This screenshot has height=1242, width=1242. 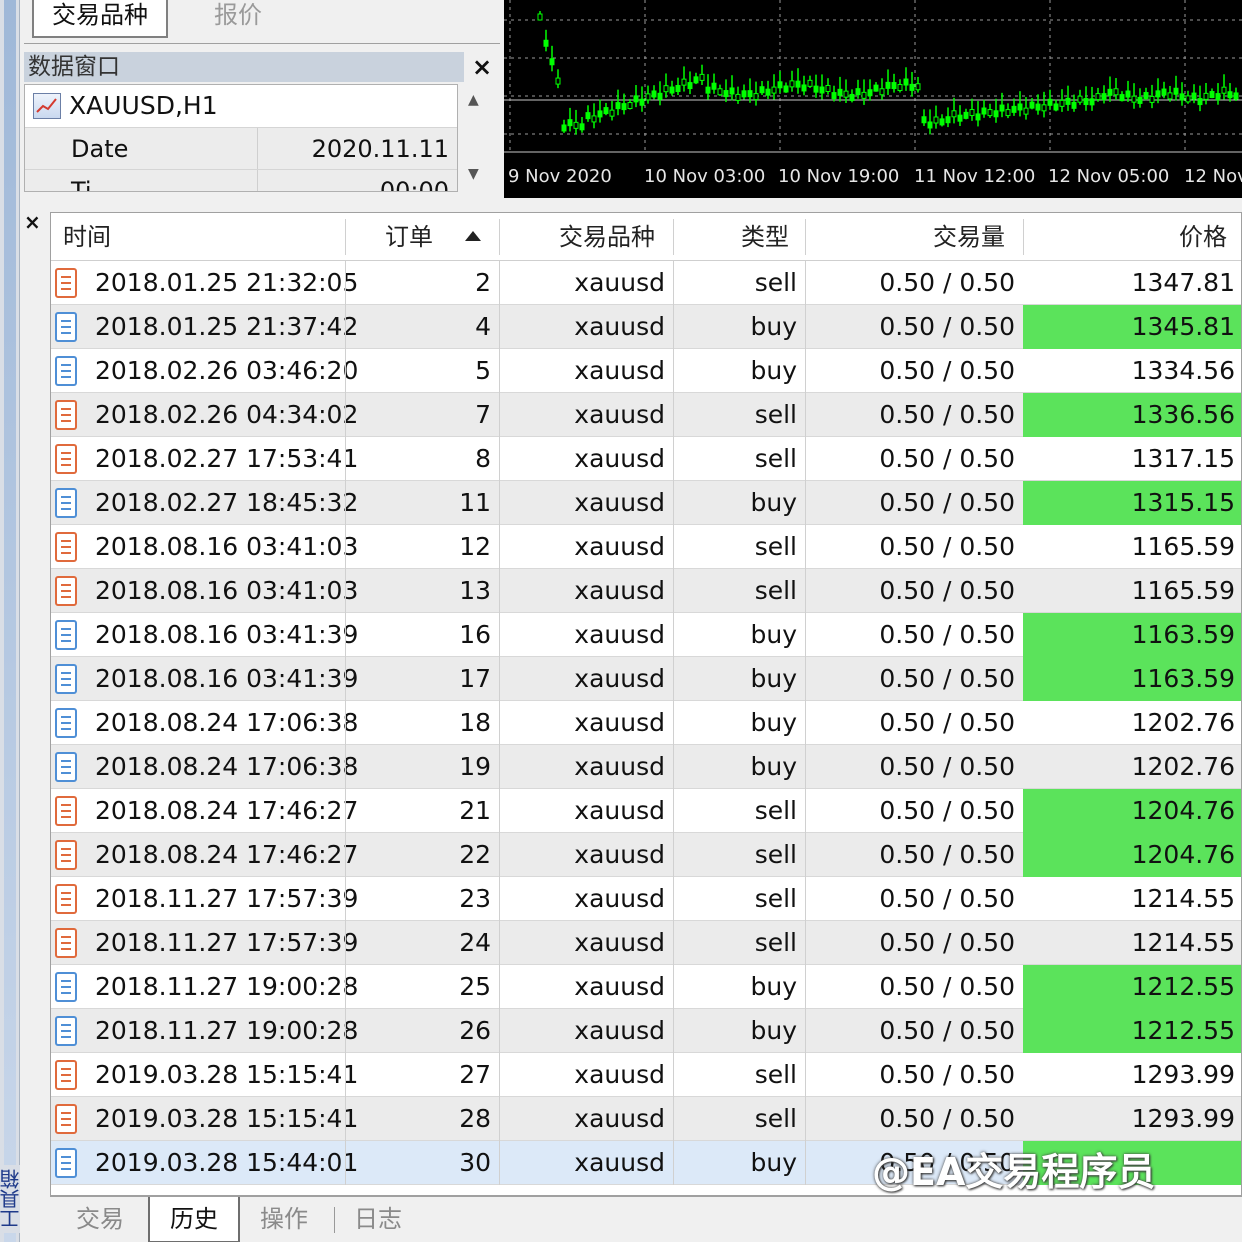 What do you see at coordinates (194, 1219) in the screenshot?
I see `tab-history: 历史` at bounding box center [194, 1219].